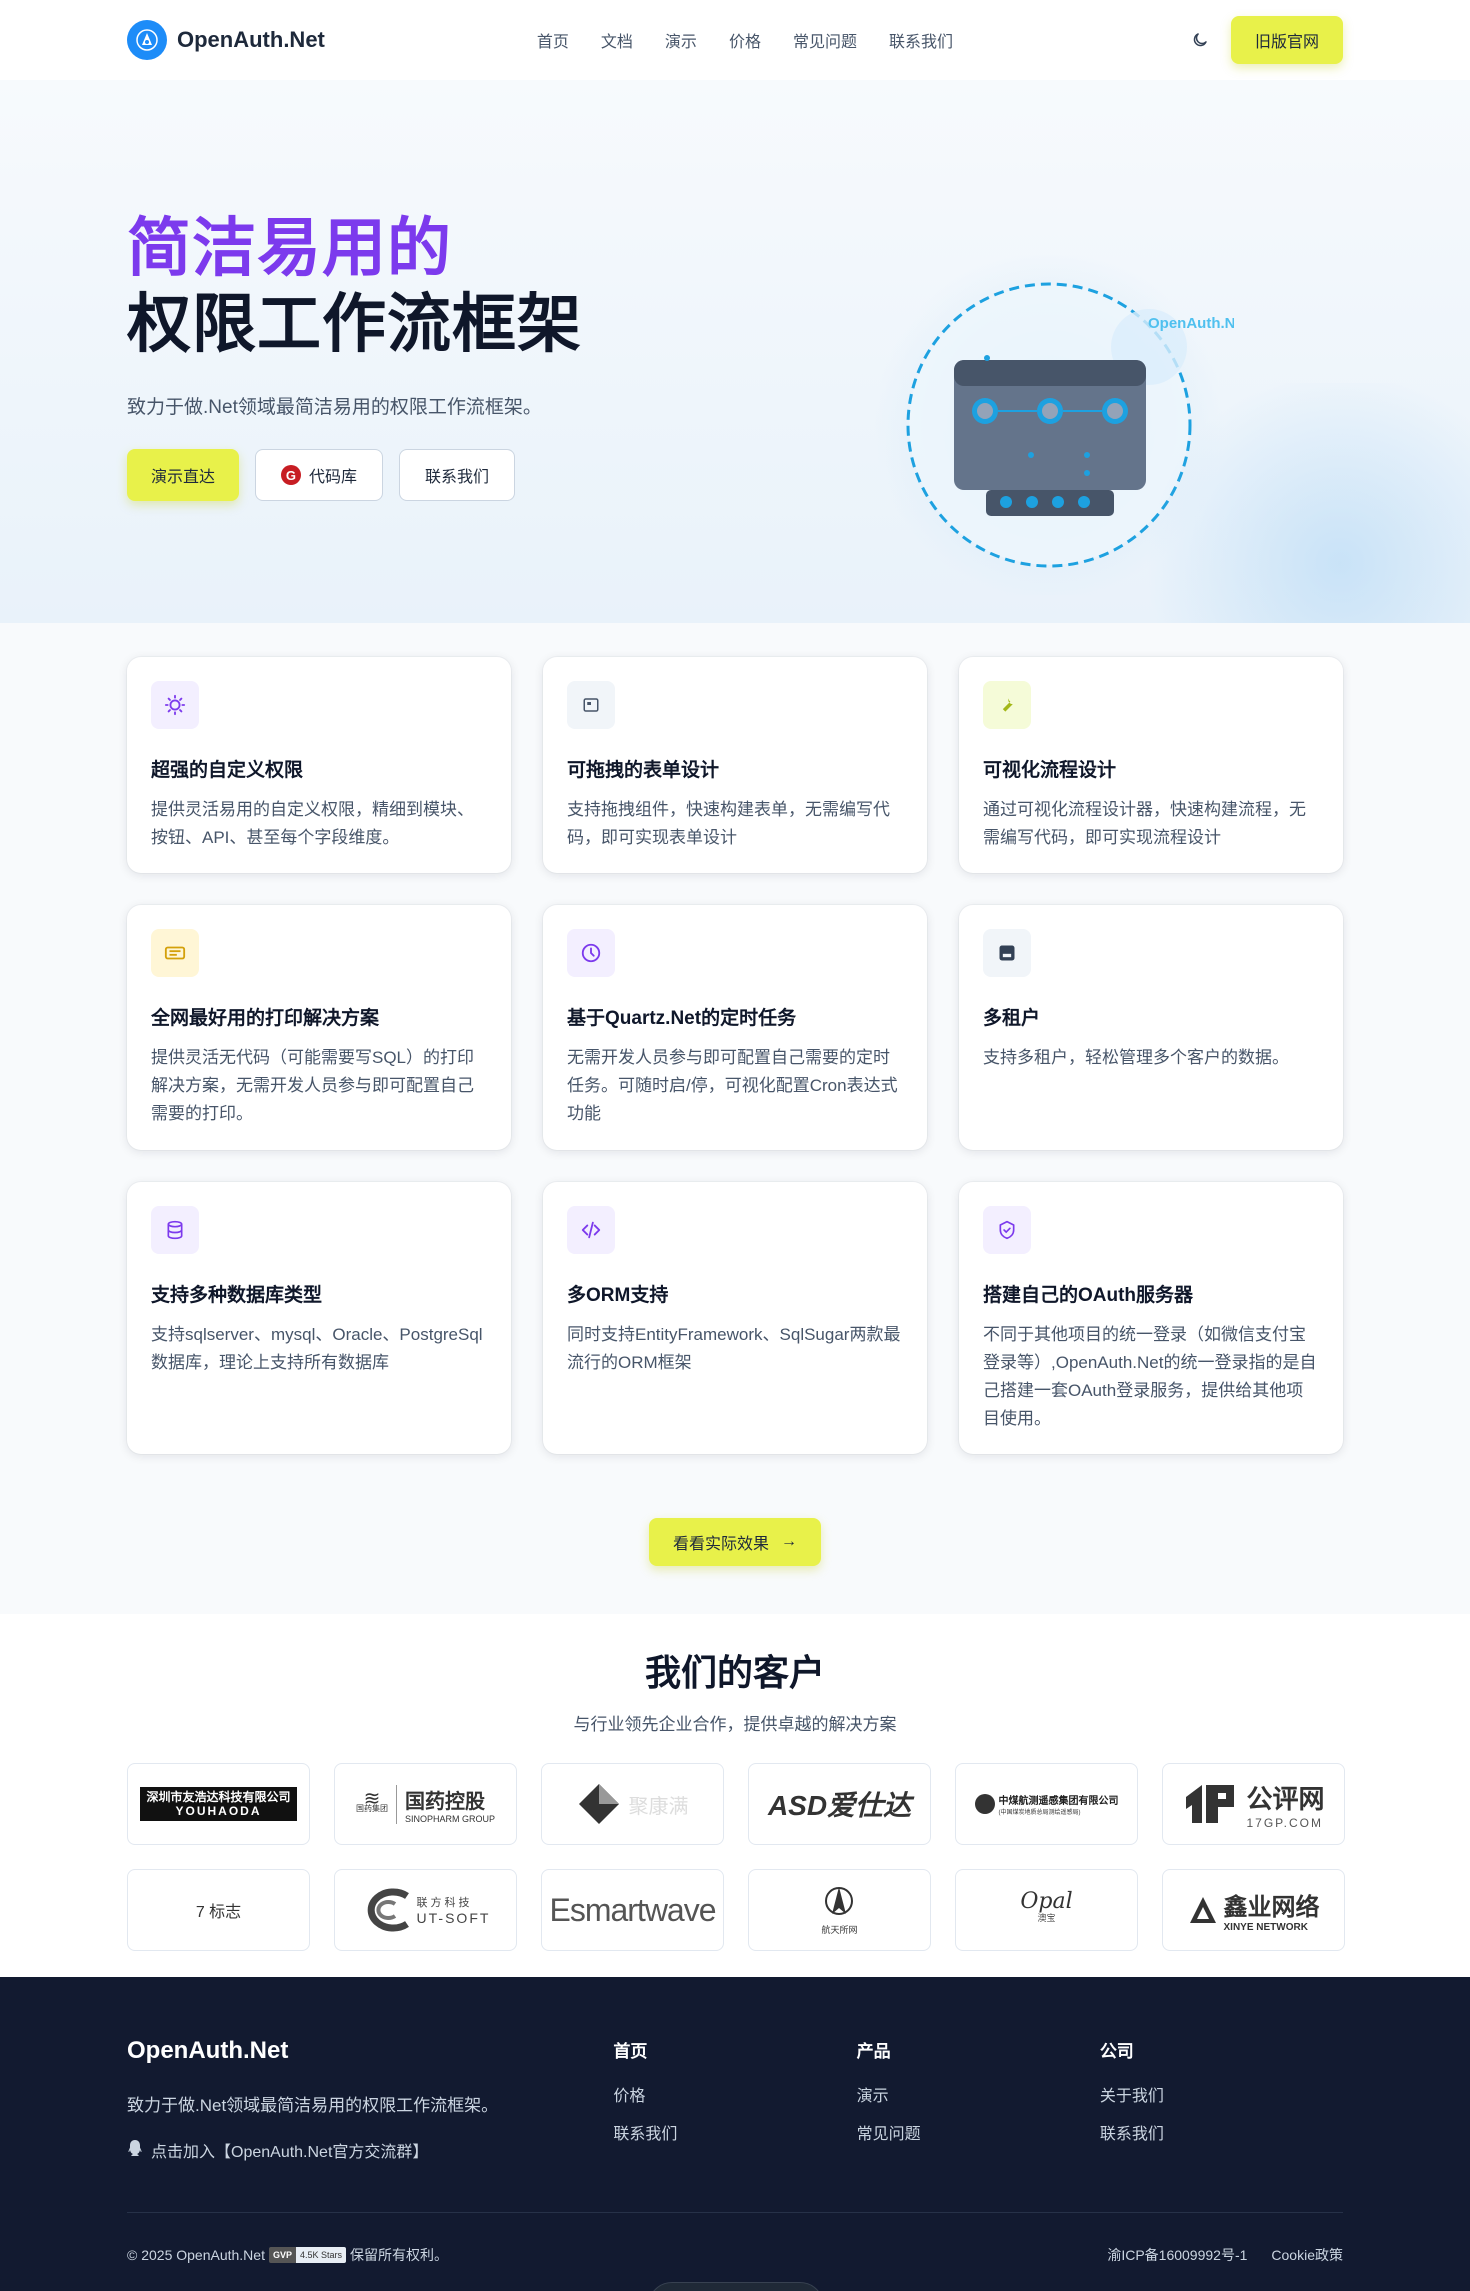 The image size is (1470, 2291). Describe the element at coordinates (736, 2286) in the screenshot. I see `floating-toolbar` at that location.